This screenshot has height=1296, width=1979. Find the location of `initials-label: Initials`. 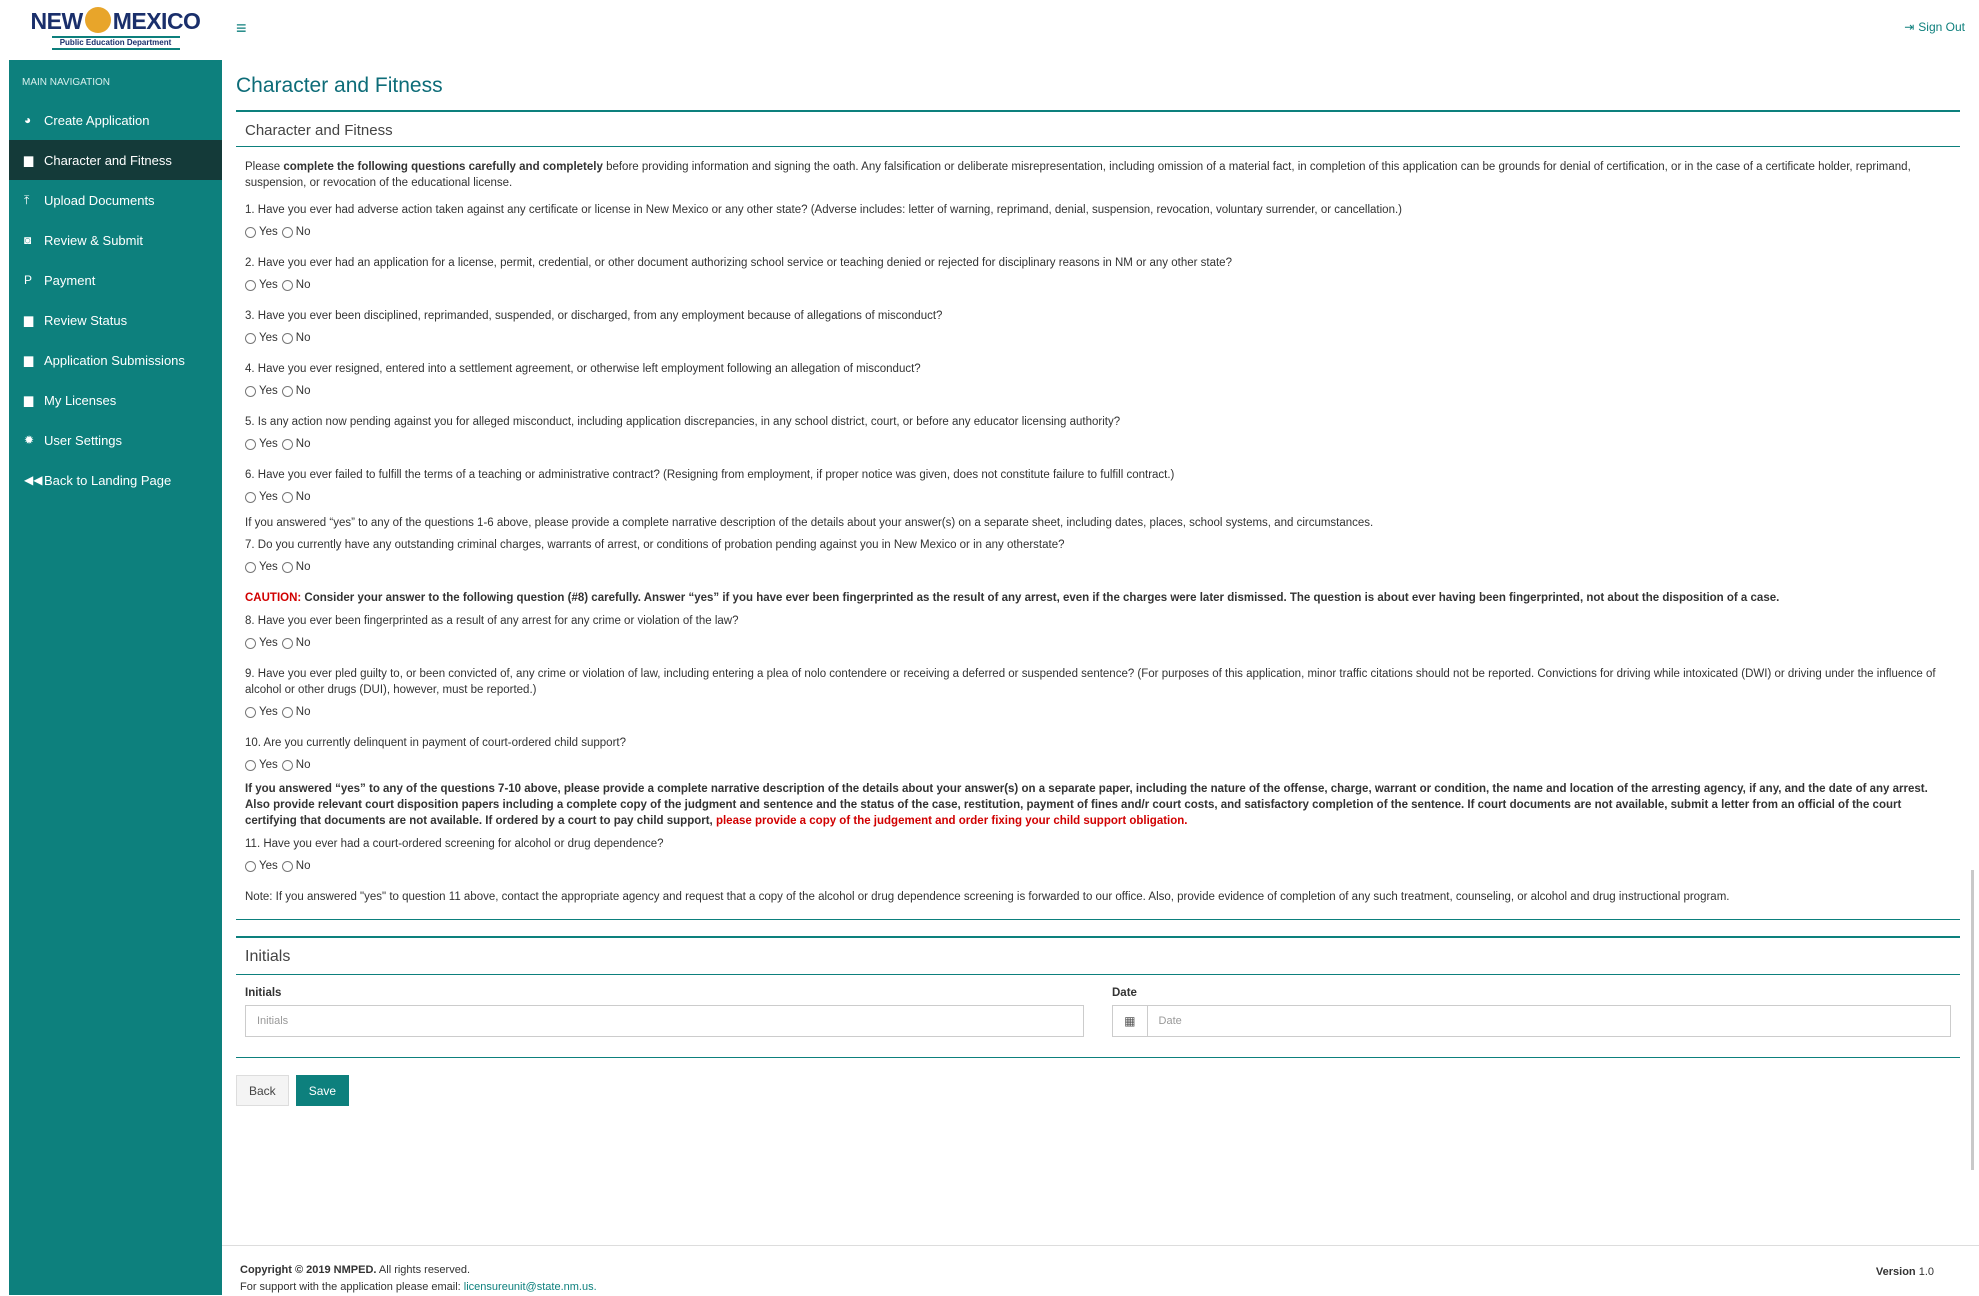

initials-label: Initials is located at coordinates (263, 993).